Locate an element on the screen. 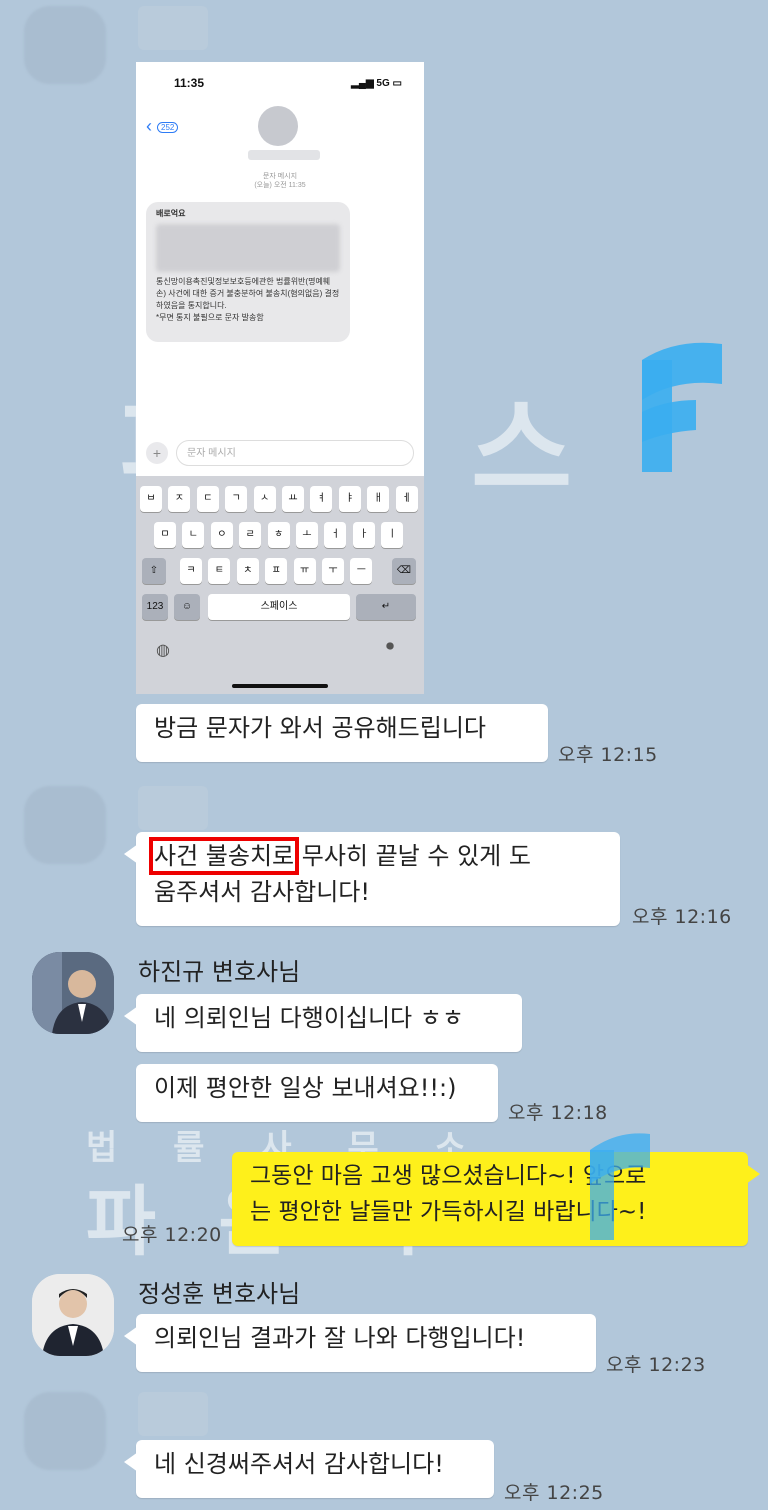  keyboard-key: ㄴ is located at coordinates (193, 535).